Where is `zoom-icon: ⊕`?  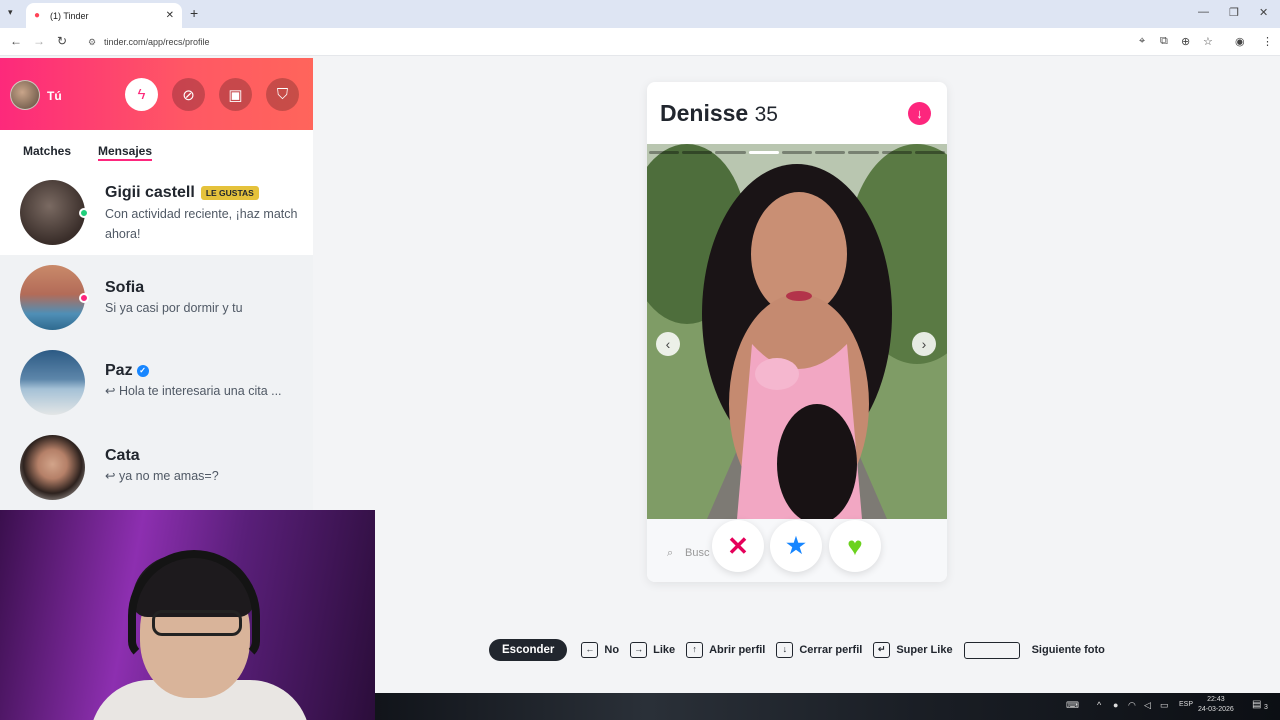 zoom-icon: ⊕ is located at coordinates (1185, 41).